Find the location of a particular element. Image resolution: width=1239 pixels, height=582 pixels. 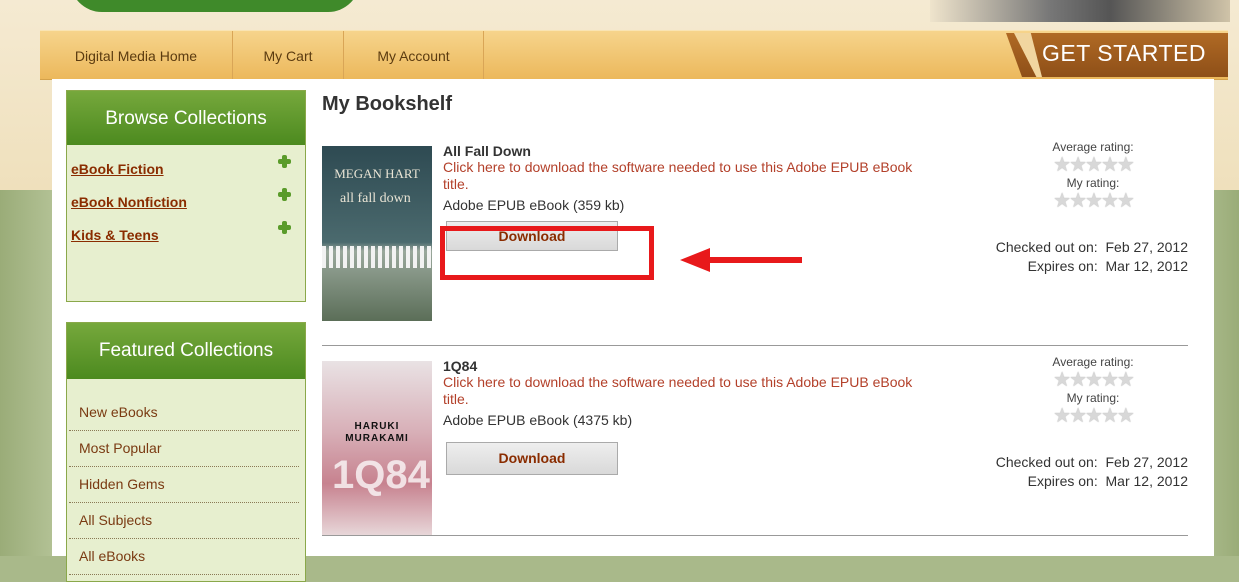

collection-kids-teens: Kids & Teens is located at coordinates (186, 233).